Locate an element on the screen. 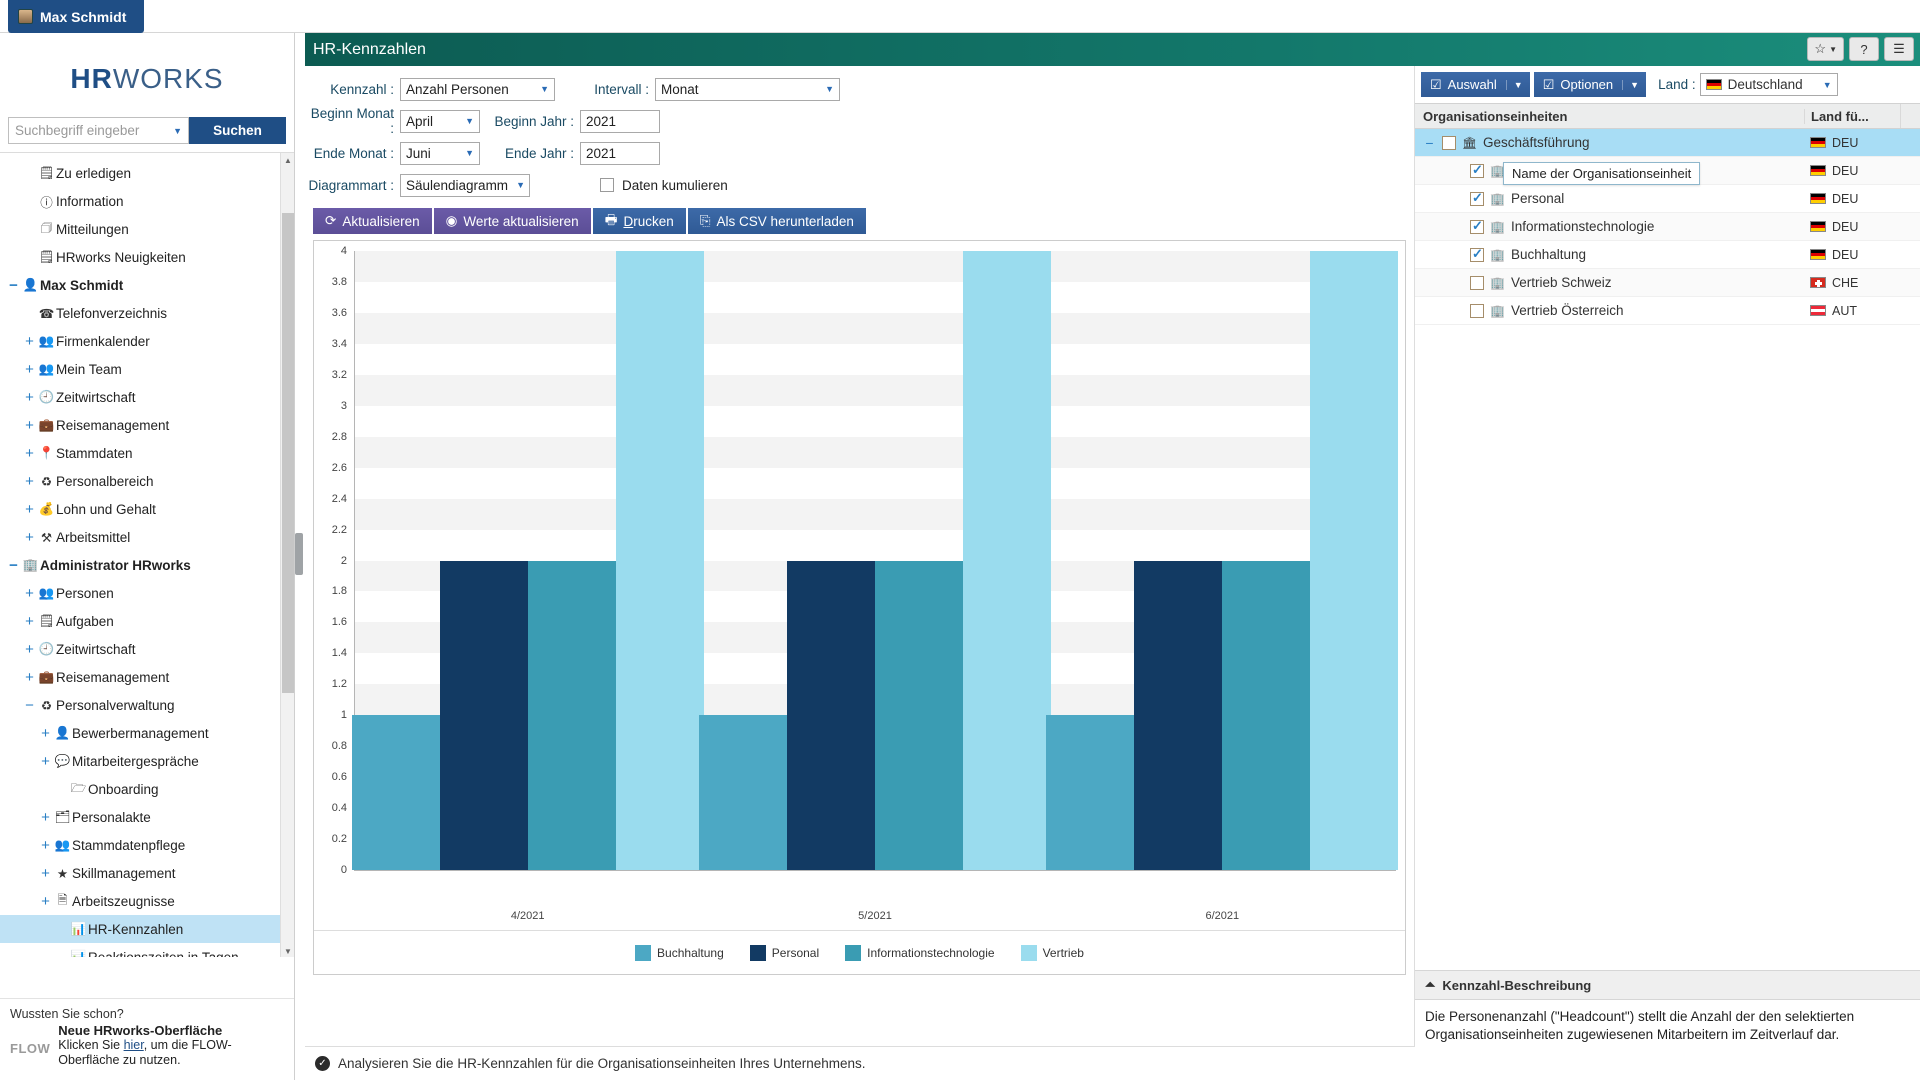  table-row: − 🏛 Geschäftsführung DEU is located at coordinates (1667, 143).